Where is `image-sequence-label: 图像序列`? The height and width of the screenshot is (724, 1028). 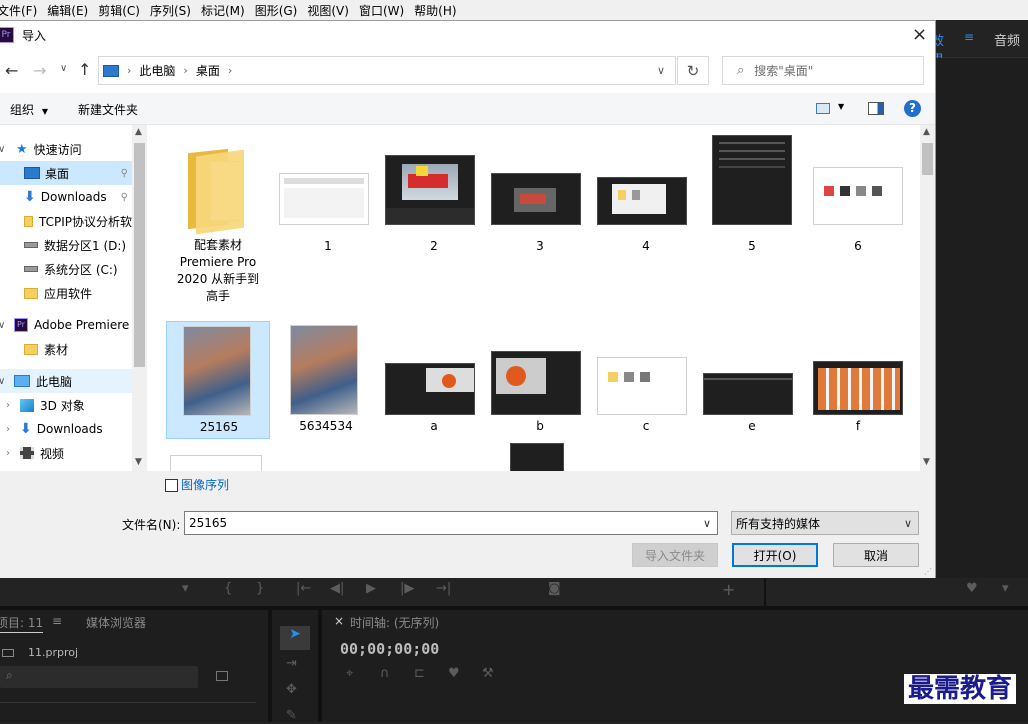
image-sequence-label: 图像序列 is located at coordinates (205, 484).